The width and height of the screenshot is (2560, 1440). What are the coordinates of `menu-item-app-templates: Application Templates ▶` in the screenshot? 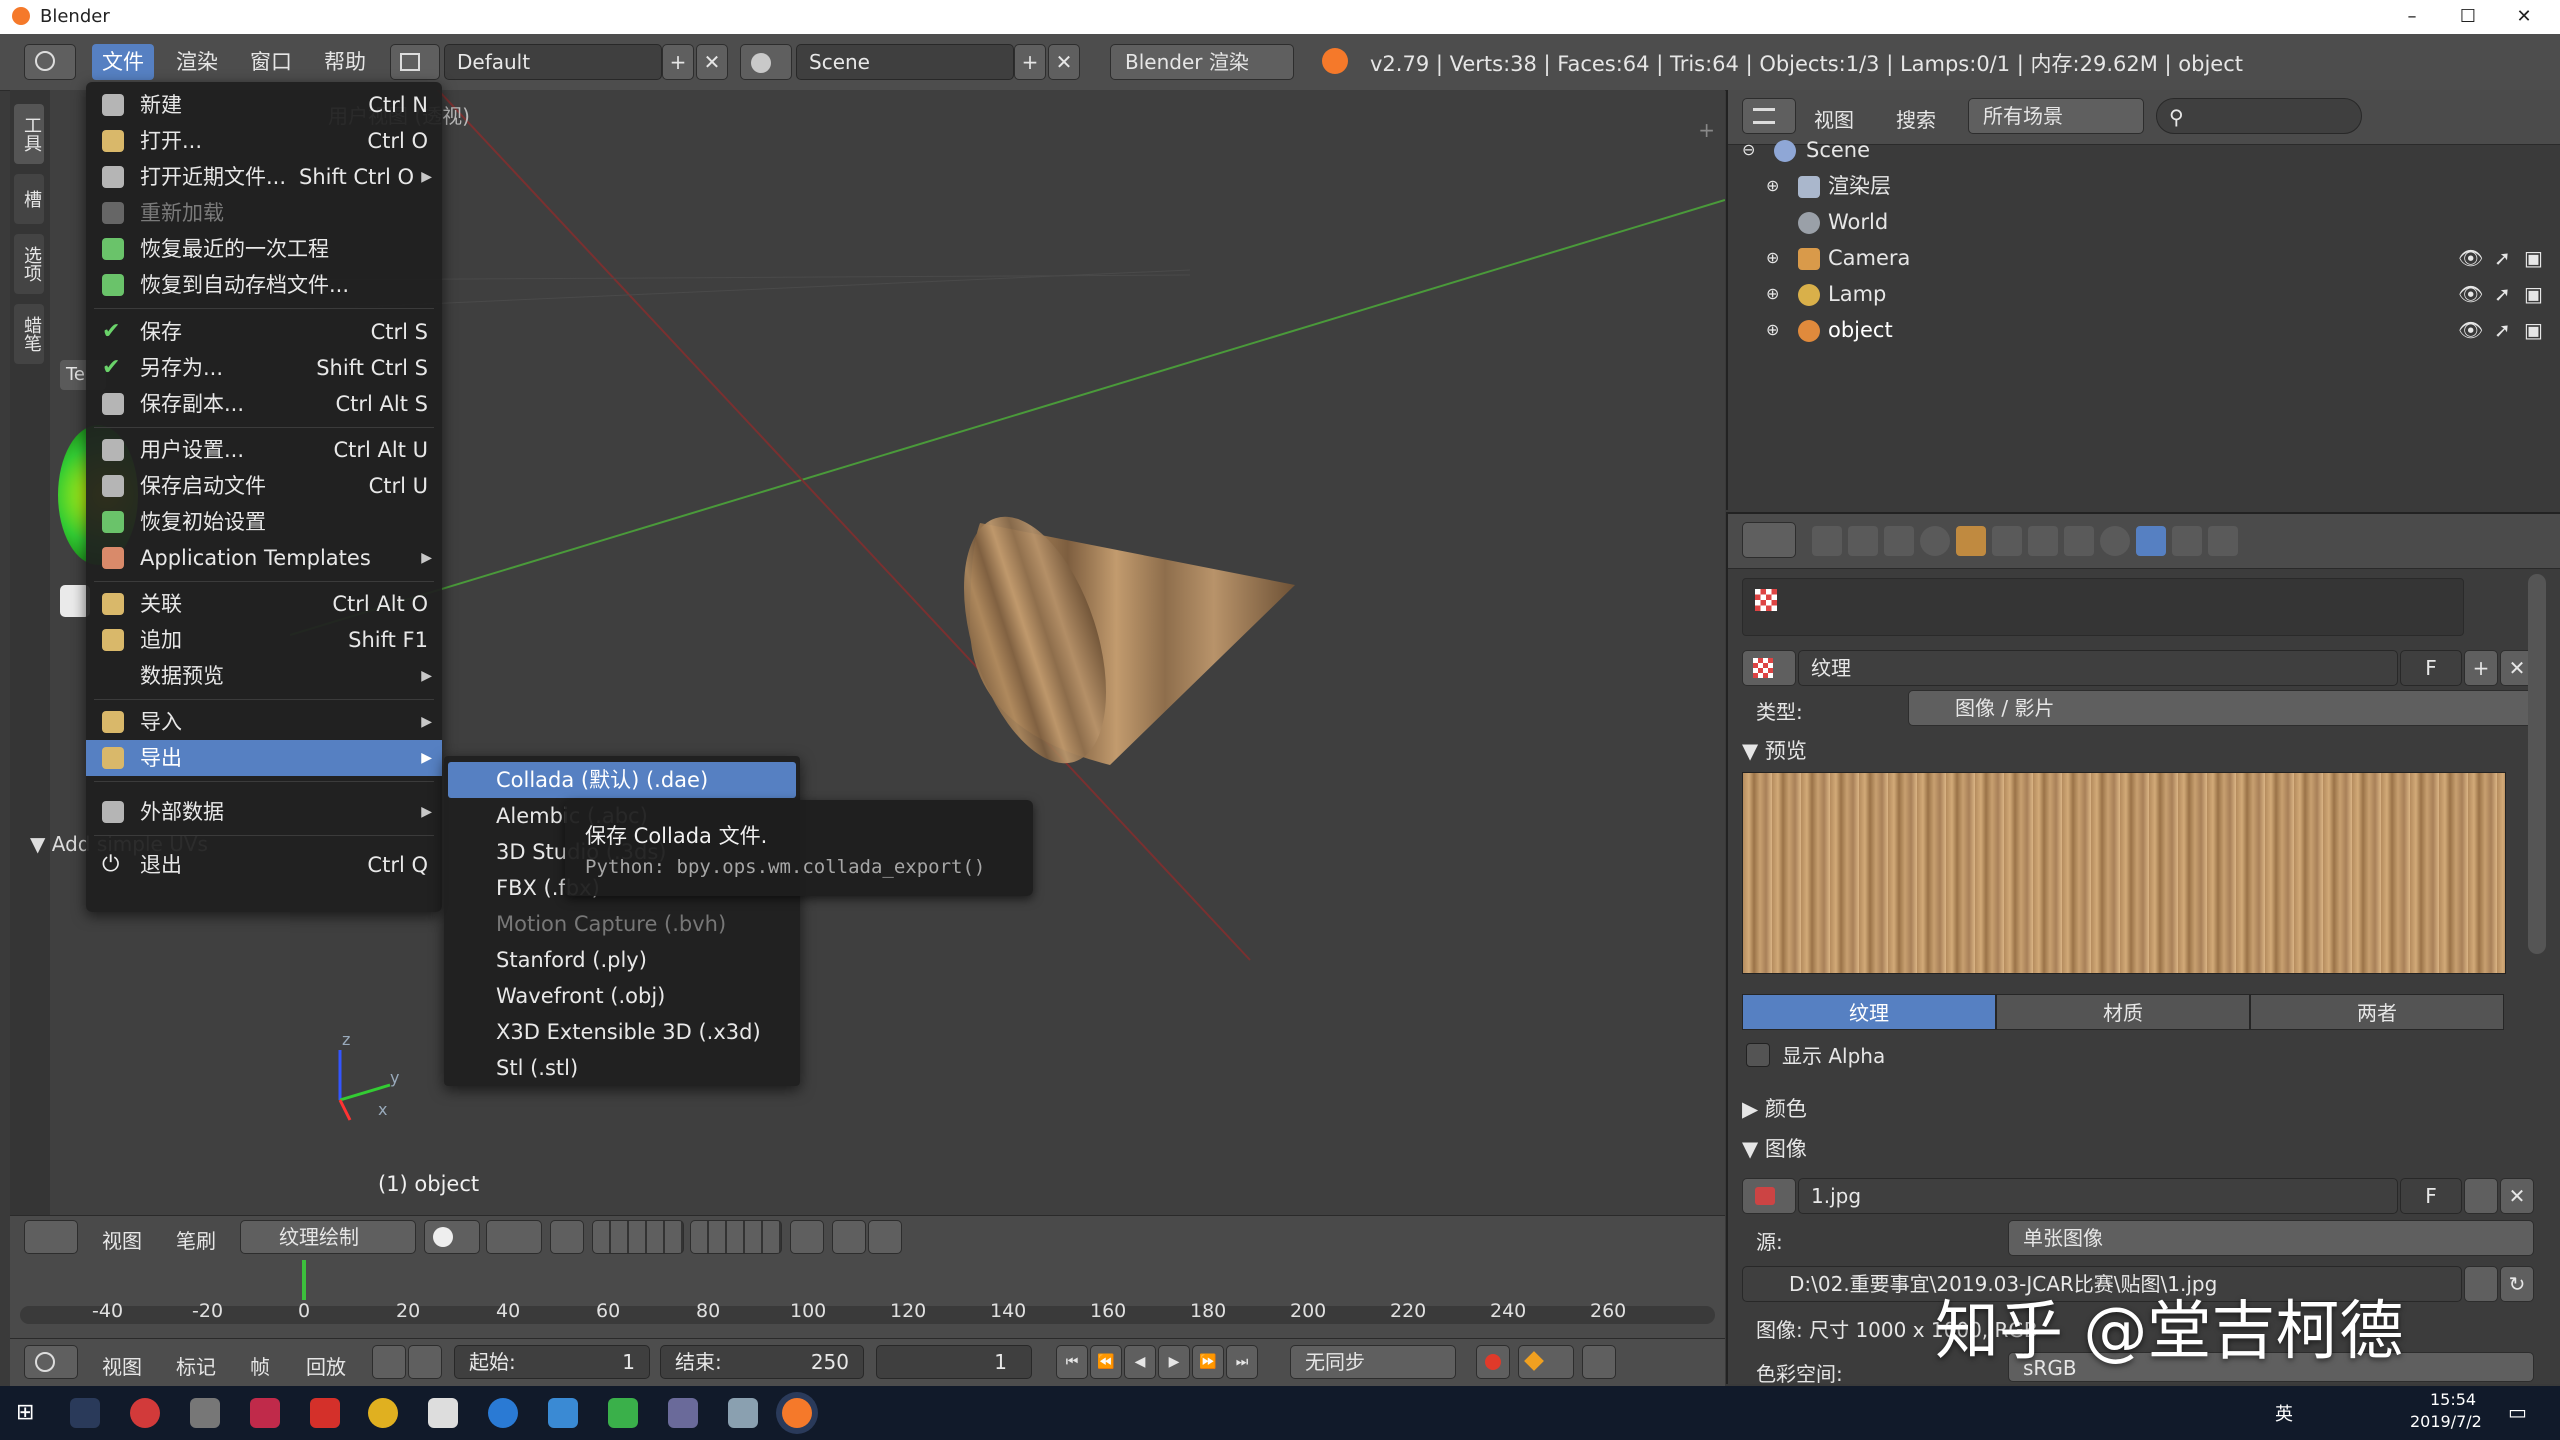 It's located at (264, 558).